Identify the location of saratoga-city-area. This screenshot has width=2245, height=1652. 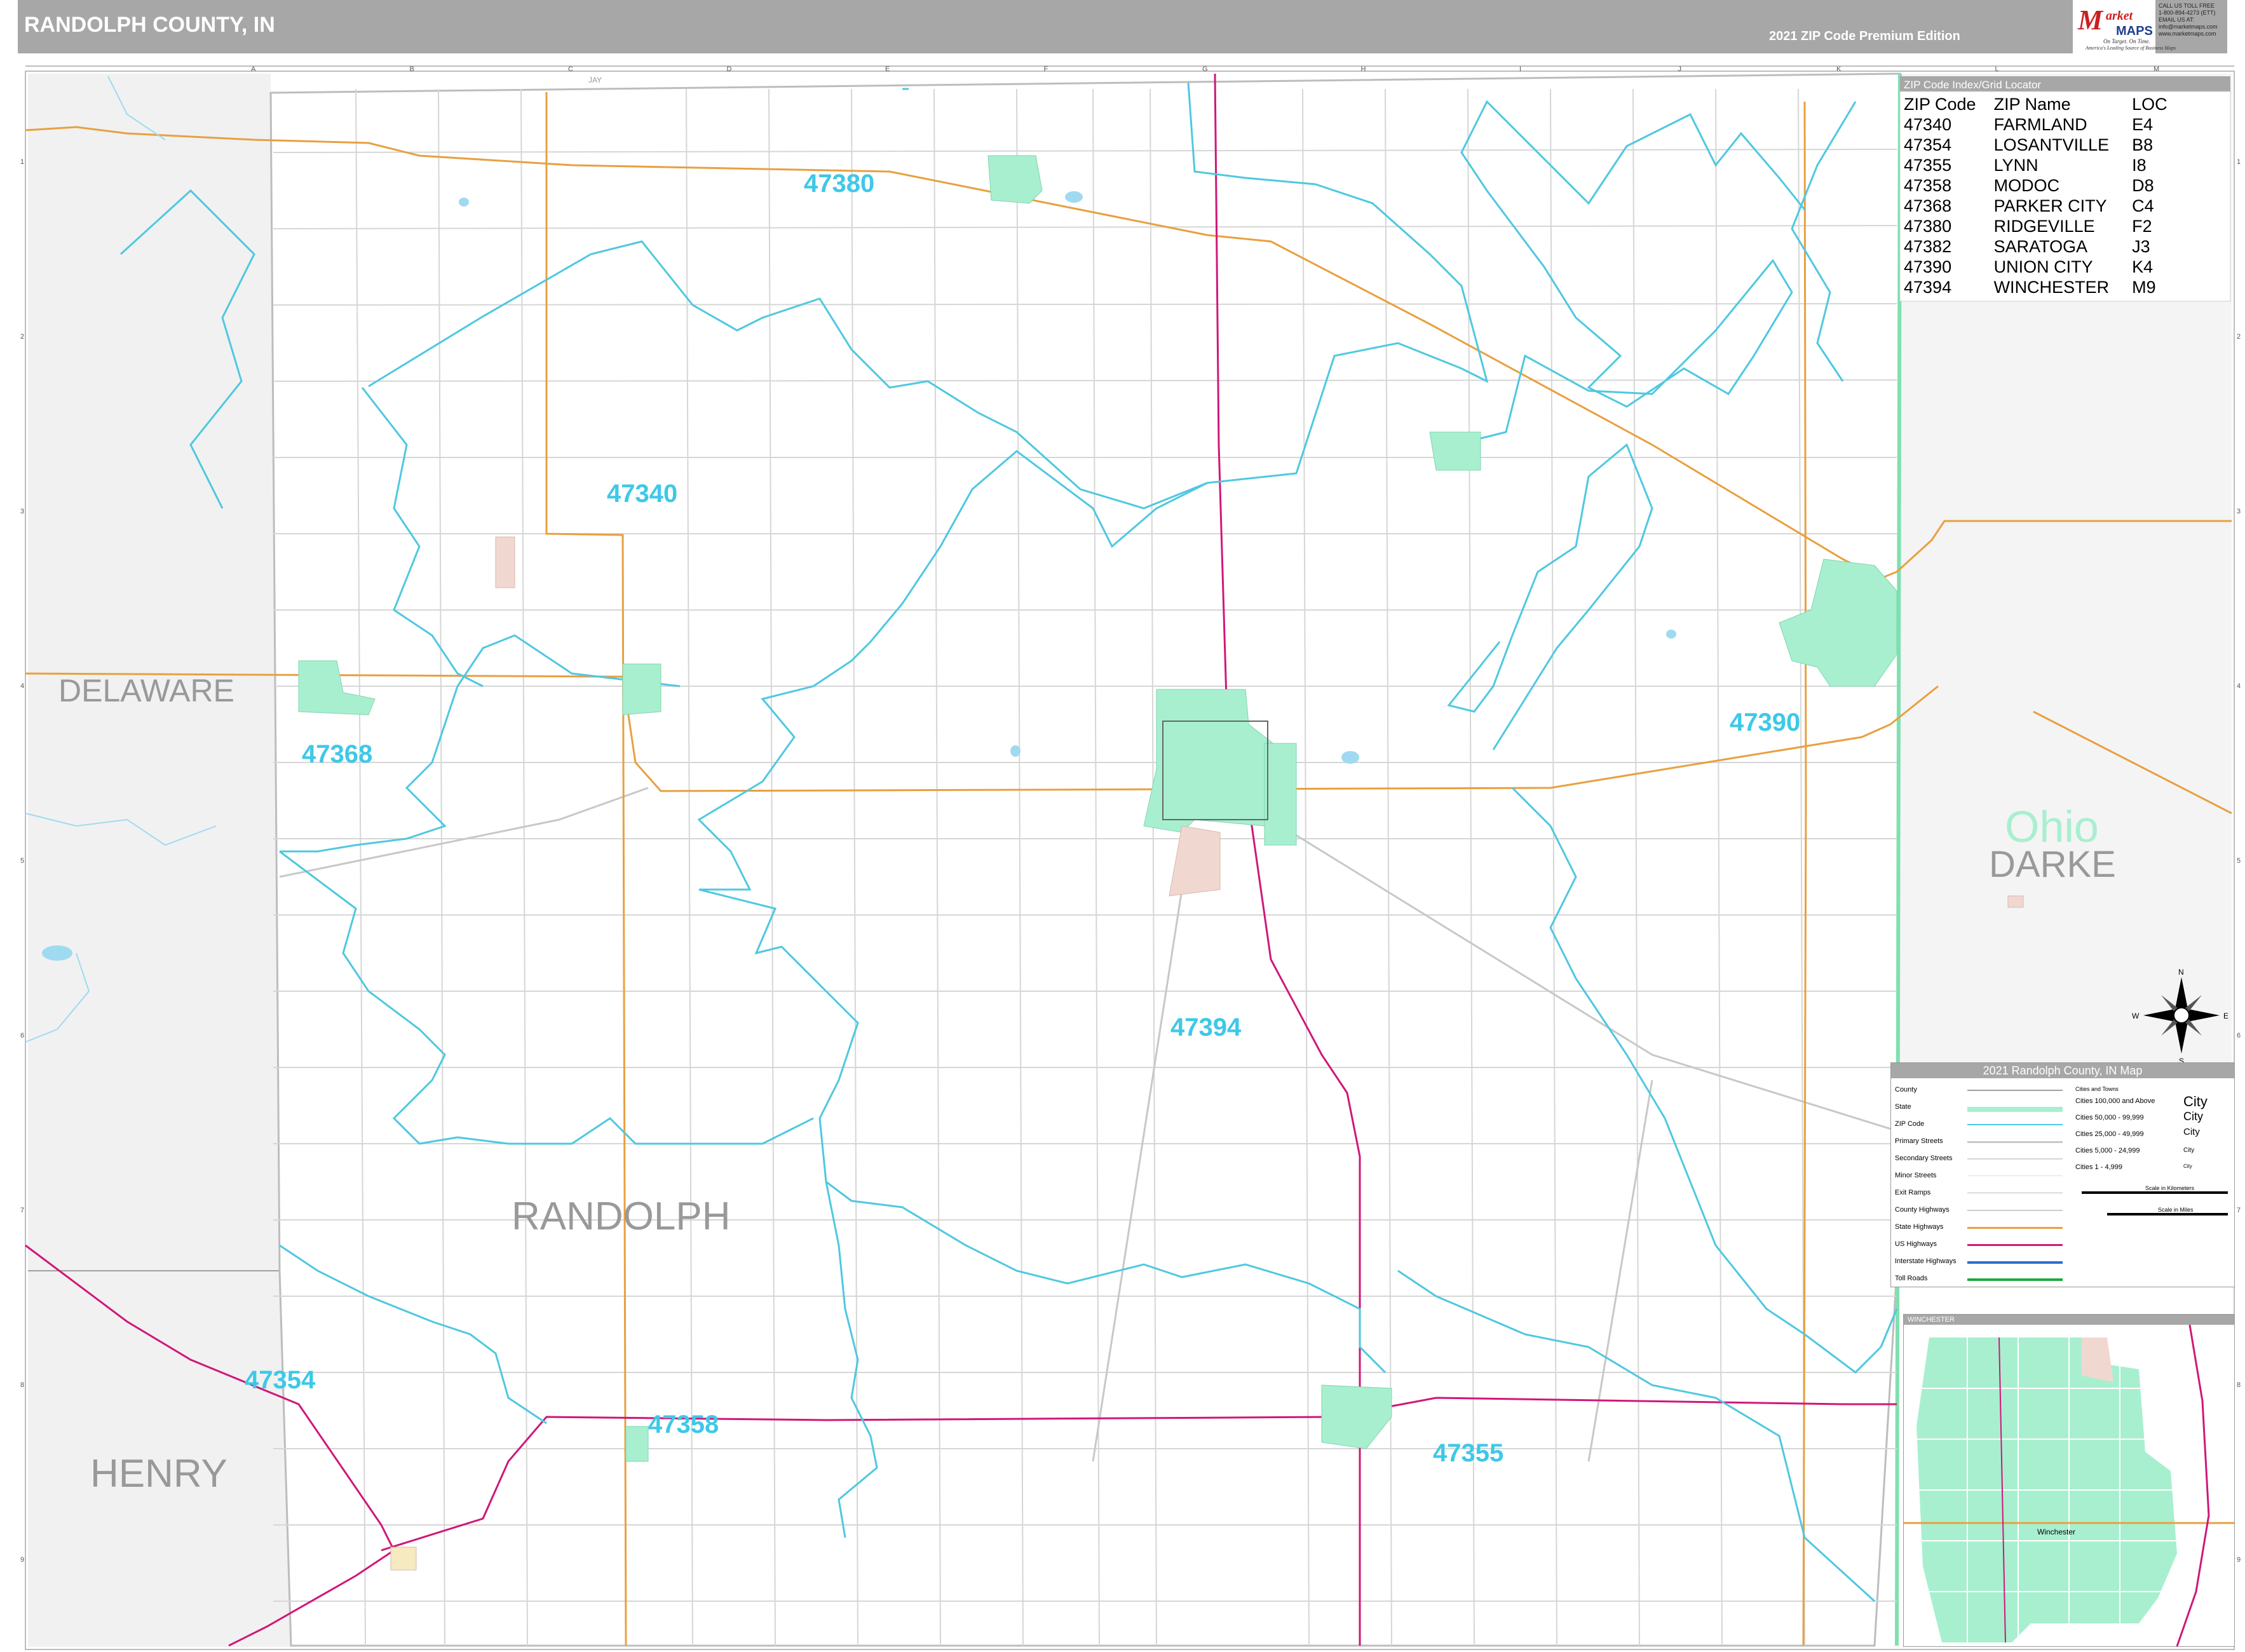
(1455, 451).